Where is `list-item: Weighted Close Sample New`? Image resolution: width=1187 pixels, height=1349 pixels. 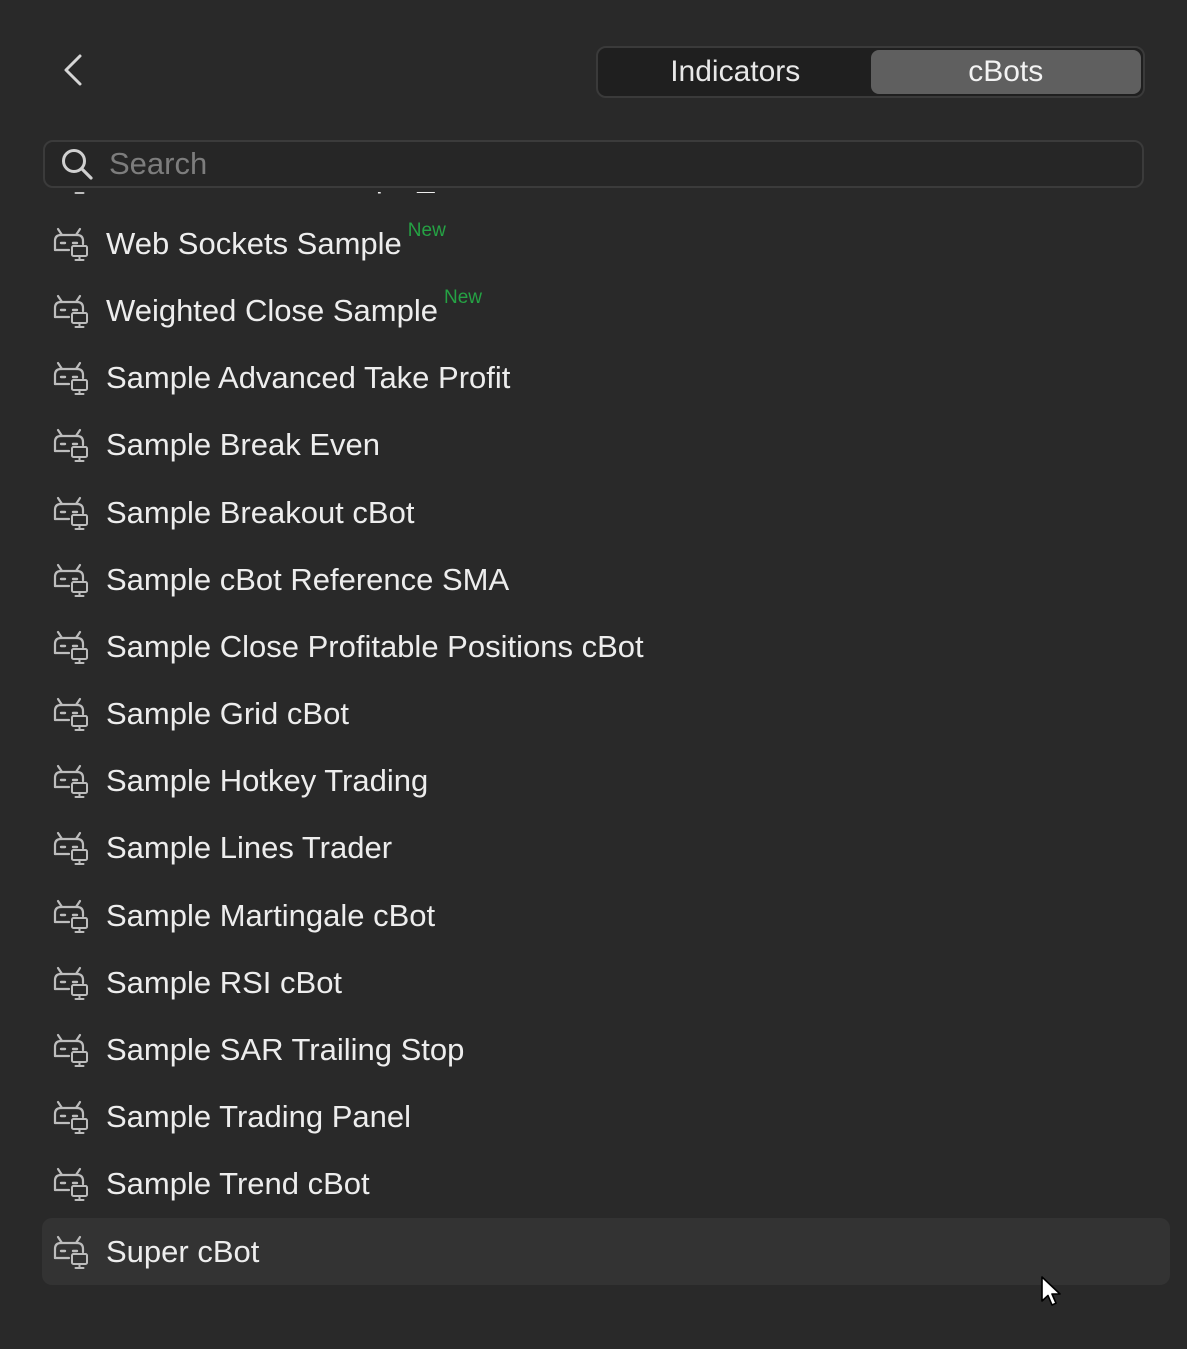
list-item: Weighted Close Sample New is located at coordinates (606, 310).